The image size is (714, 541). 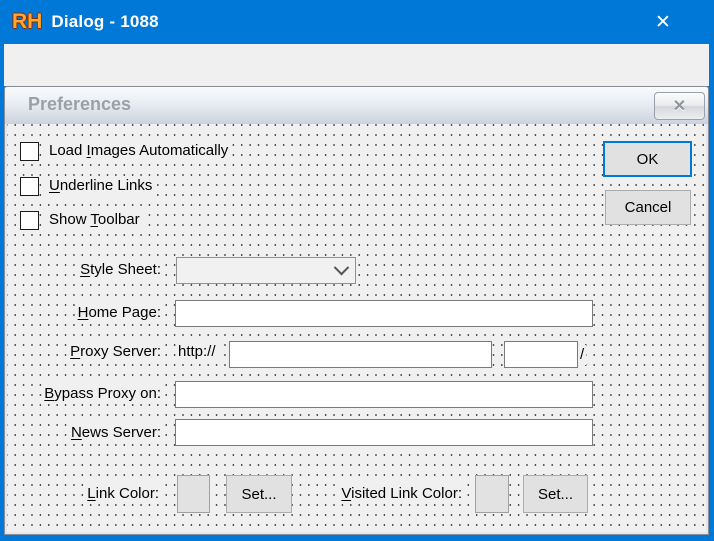 What do you see at coordinates (401, 494) in the screenshot?
I see `visited-link-color-label: Visited Link Color:` at bounding box center [401, 494].